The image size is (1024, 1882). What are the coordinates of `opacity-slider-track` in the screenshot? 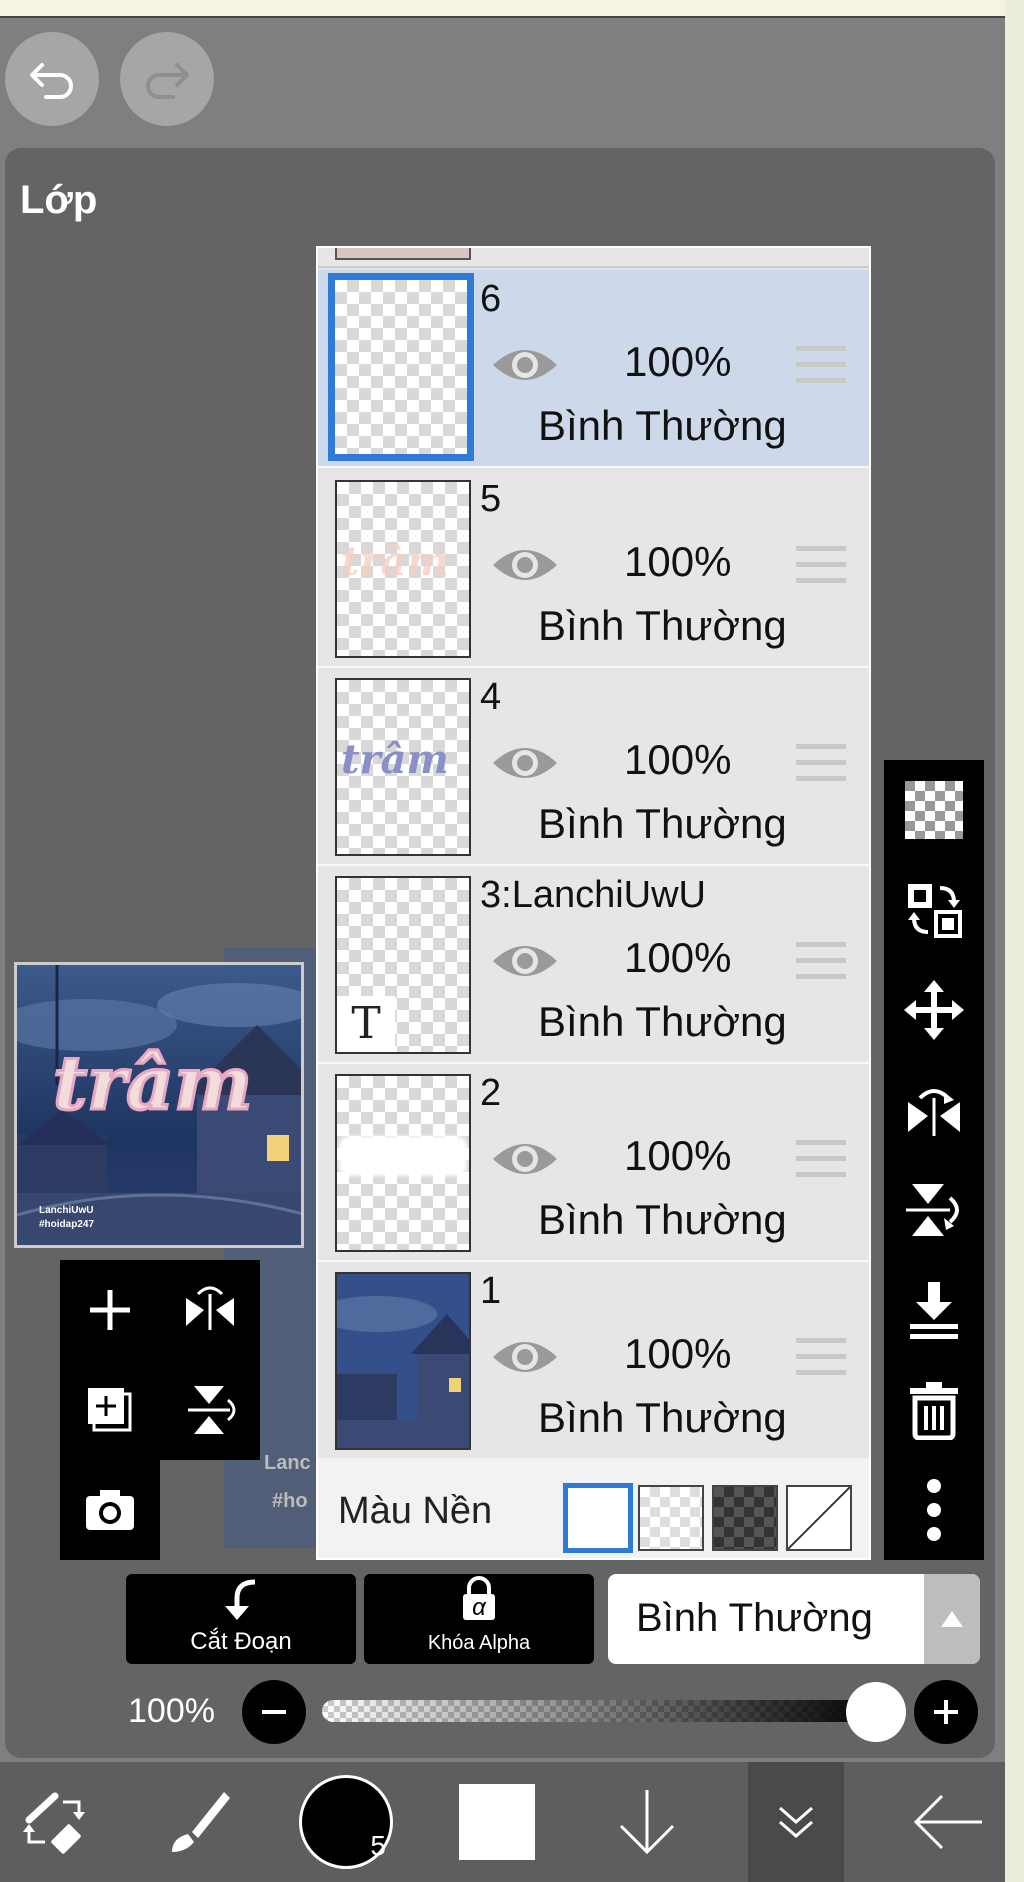 It's located at (602, 1711).